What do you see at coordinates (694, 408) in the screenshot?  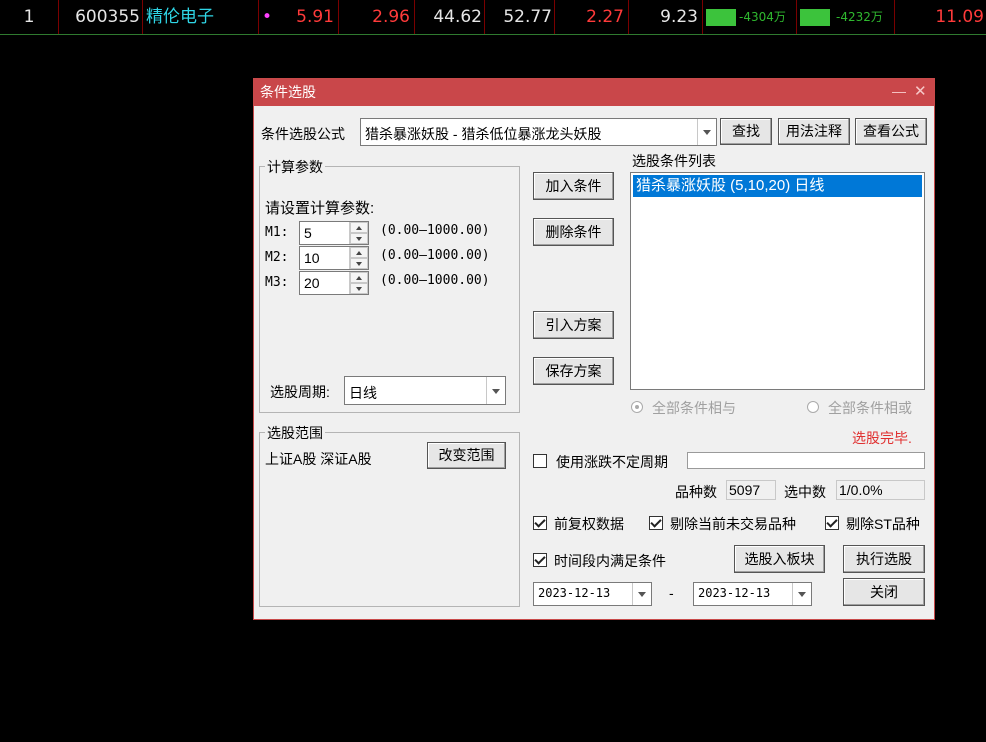 I see `radio-all-and-label: 全部条件相与` at bounding box center [694, 408].